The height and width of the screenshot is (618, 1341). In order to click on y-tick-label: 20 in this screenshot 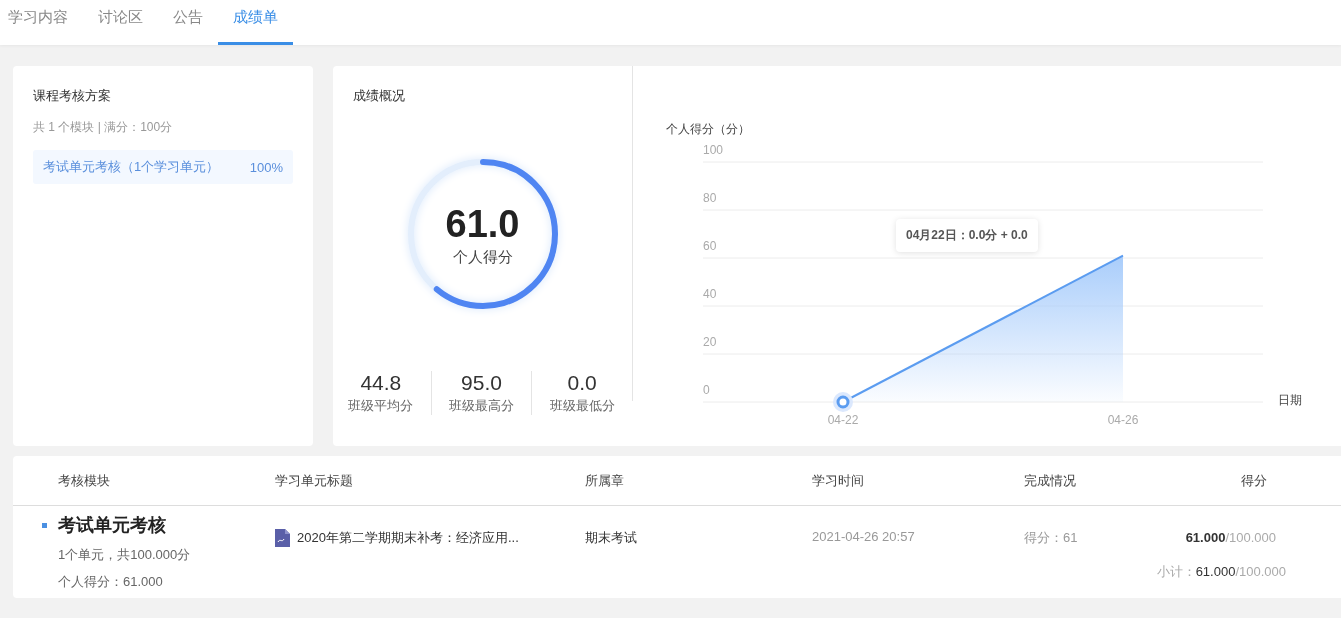, I will do `click(710, 342)`.